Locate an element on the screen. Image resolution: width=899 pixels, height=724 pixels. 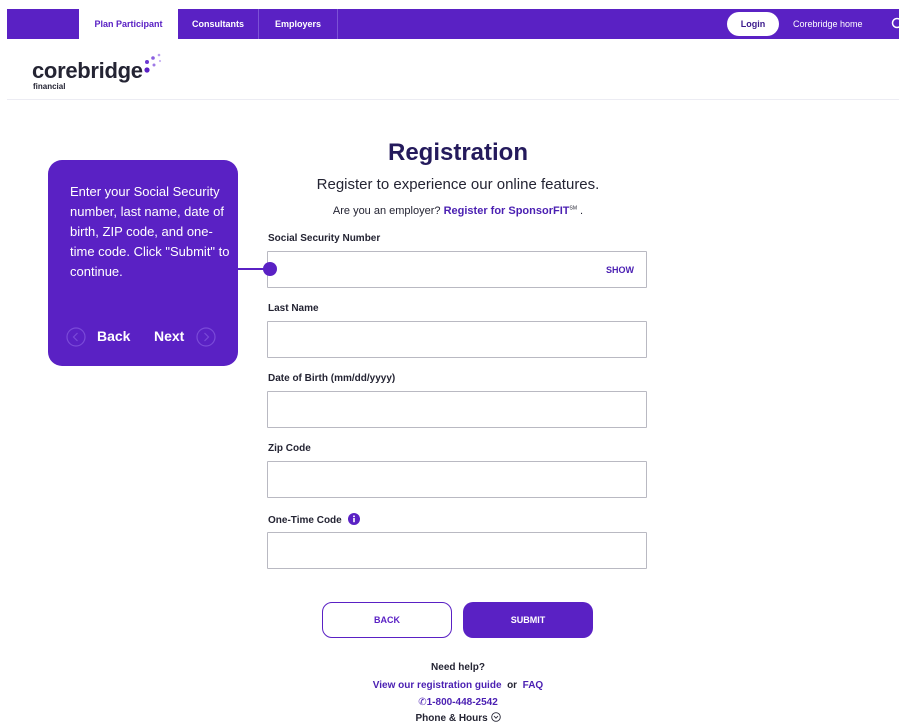
ssn-field: SHOW is located at coordinates (457, 269).